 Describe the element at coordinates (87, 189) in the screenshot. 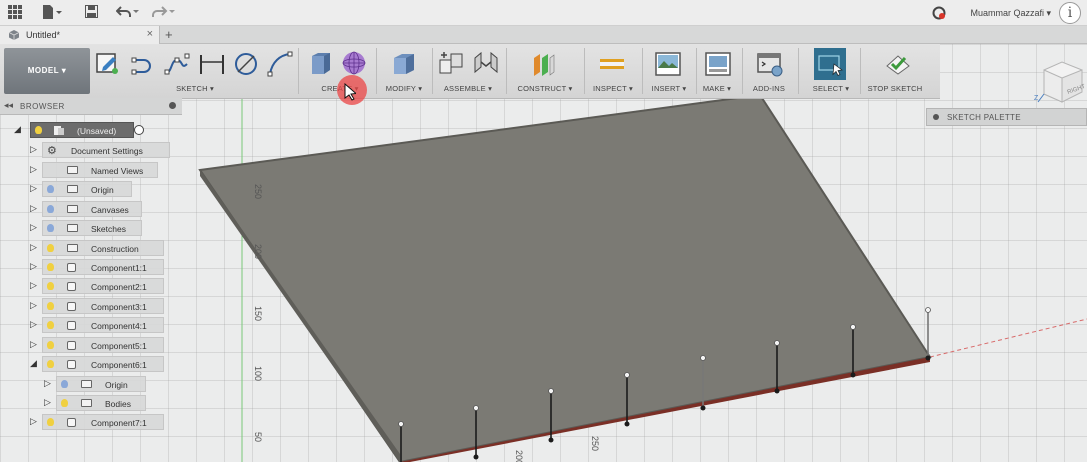

I see `browser-item-origin: Origin` at that location.